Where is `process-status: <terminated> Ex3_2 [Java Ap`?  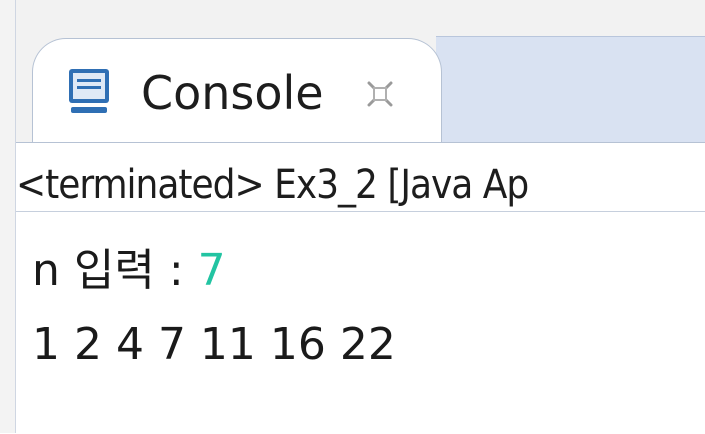
process-status: <terminated> Ex3_2 [Java Ap is located at coordinates (272, 185).